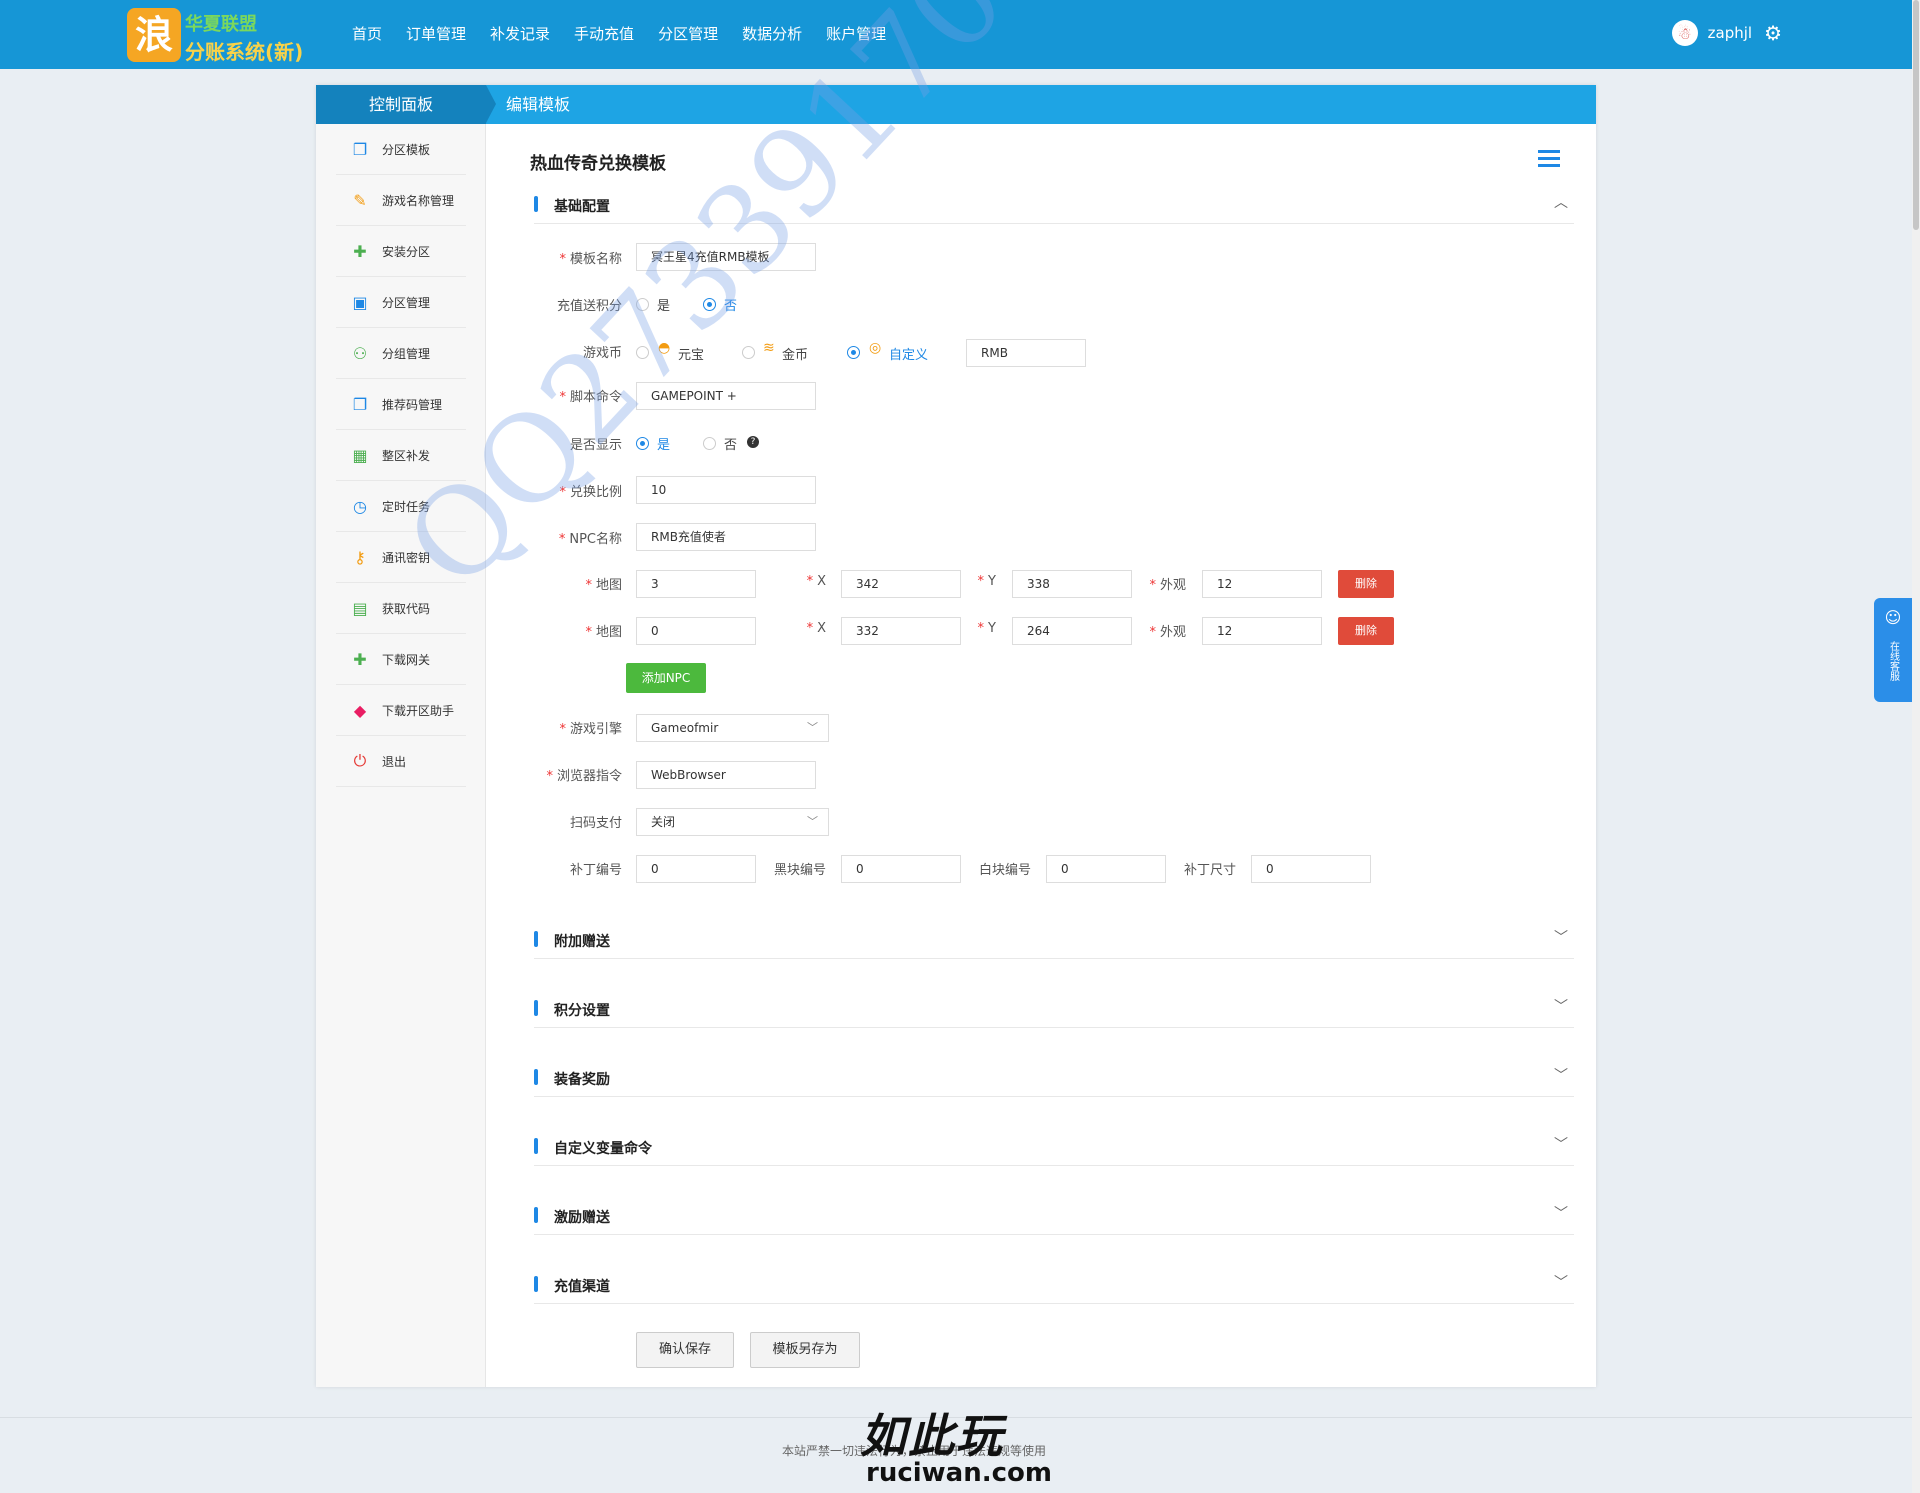 This screenshot has height=1493, width=1920. I want to click on recharge-points-no-label: 否, so click(730, 304).